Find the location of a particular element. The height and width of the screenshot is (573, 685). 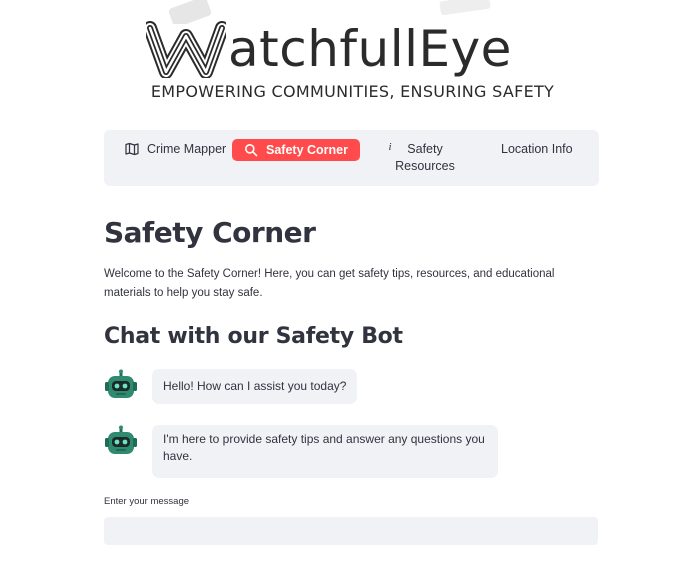

logo-wordmark: atchfullEye is located at coordinates (329, 43).